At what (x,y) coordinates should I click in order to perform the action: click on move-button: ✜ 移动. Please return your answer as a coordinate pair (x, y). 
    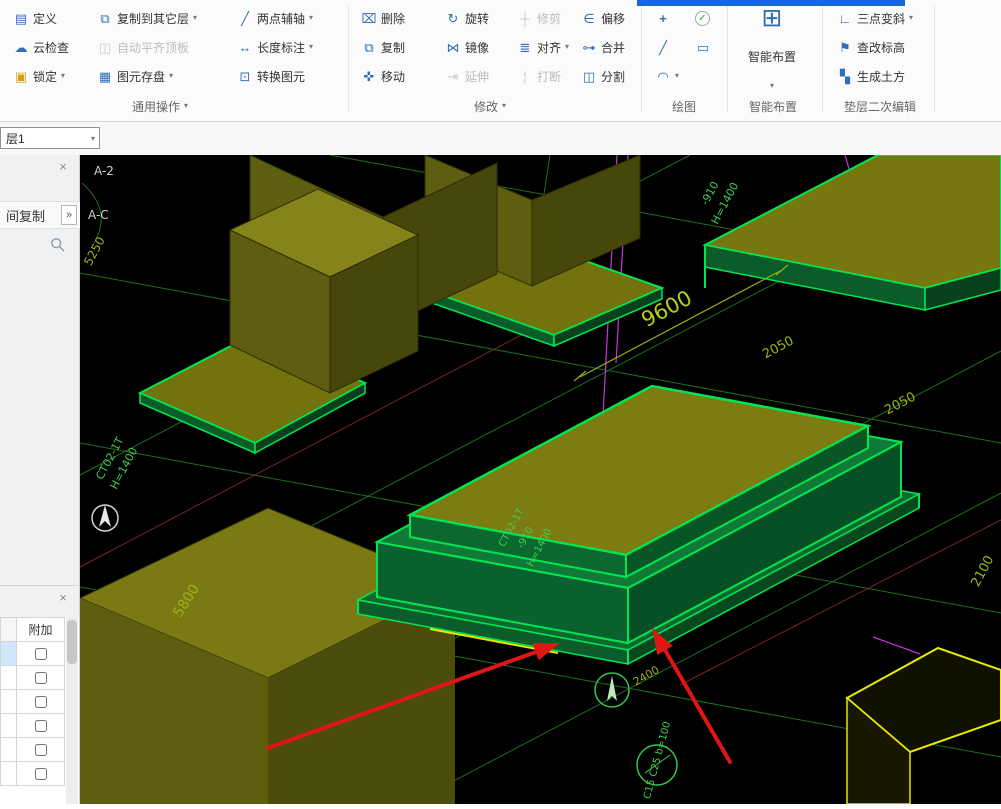
    Looking at the image, I should click on (383, 76).